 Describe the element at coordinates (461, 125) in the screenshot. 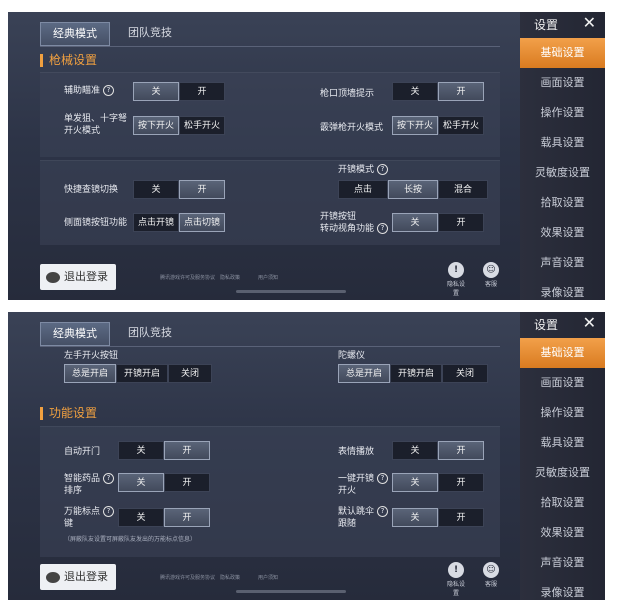

I see `shotgun-fire-release: 松手开火` at that location.